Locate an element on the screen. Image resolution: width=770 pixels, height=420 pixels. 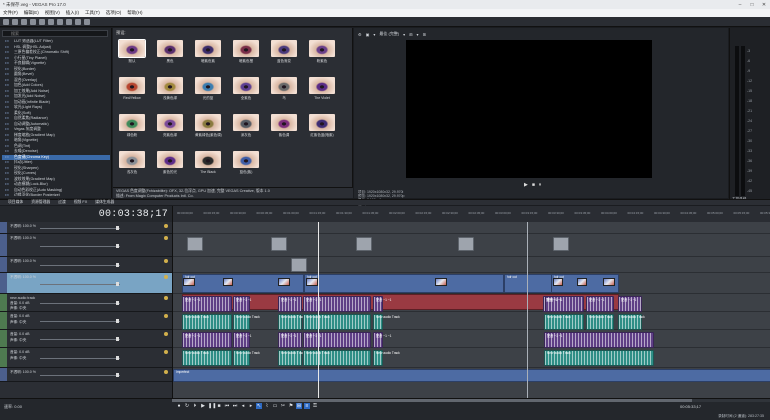
loop-icon: ↻ is located at coordinates (187, 406).